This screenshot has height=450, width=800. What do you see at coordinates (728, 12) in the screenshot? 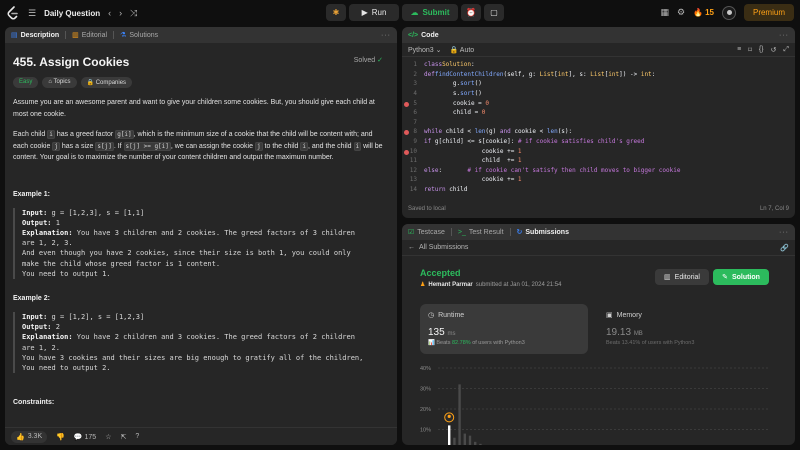
I see `user-avatar` at bounding box center [728, 12].